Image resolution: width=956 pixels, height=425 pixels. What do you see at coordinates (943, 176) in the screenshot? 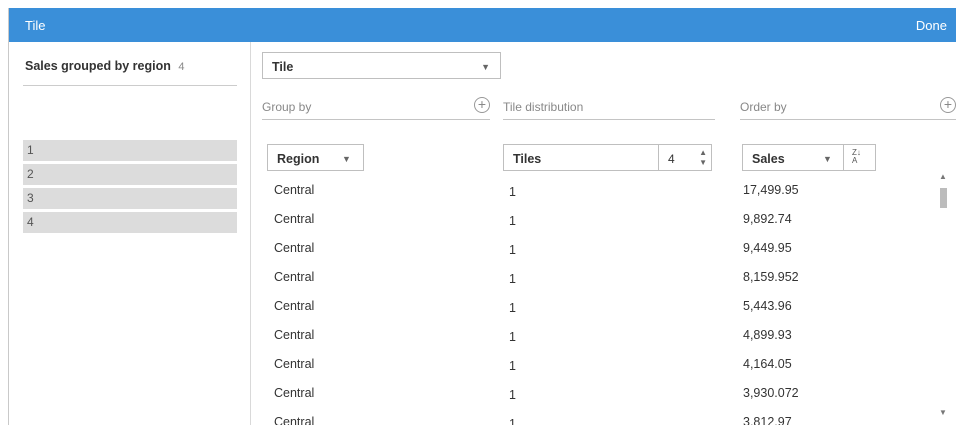
I see `scroll-up-icon: ▲` at bounding box center [943, 176].